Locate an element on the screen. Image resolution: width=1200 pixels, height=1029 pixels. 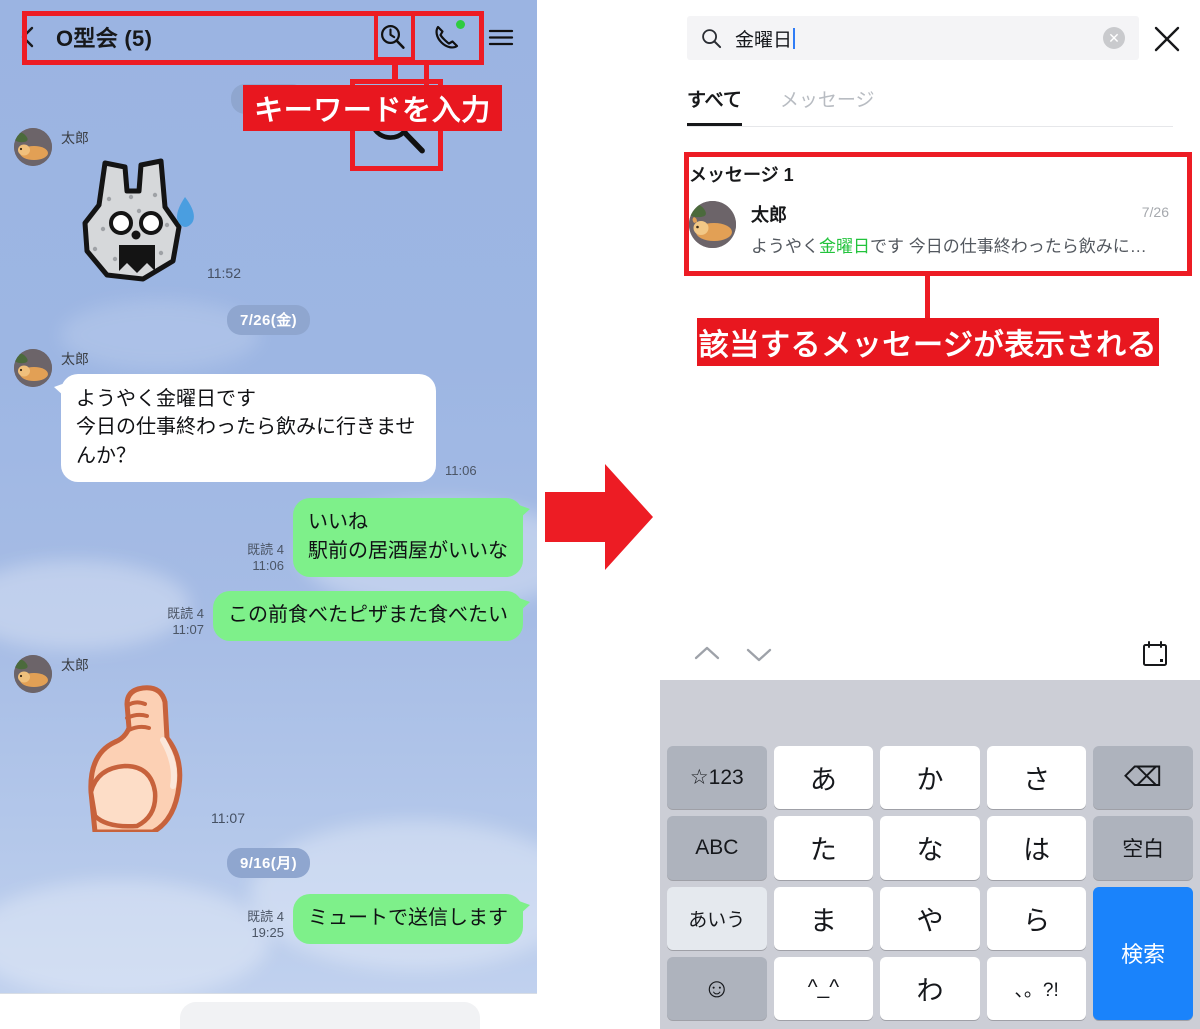
message-row: 既読 4 11:07 この前食べたピザまた食べたい is located at coordinates (268, 616).